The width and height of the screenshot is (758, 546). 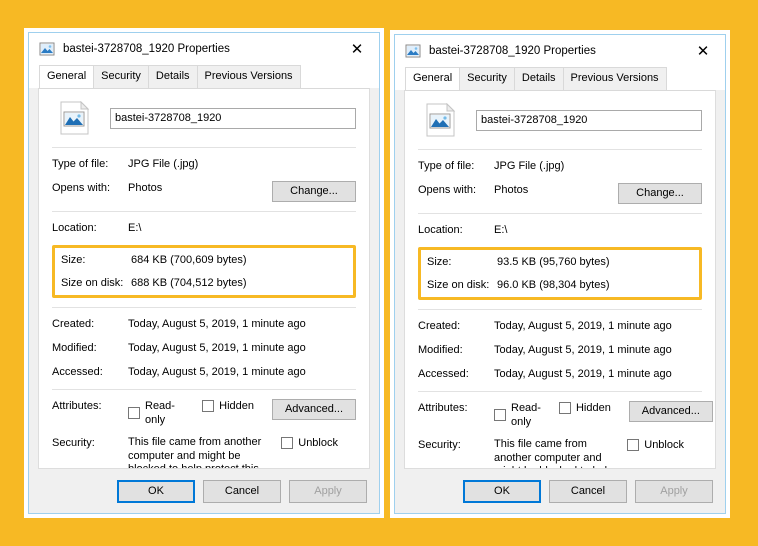 I want to click on dialog-footer: OK Cancel Apply, so click(x=560, y=491).